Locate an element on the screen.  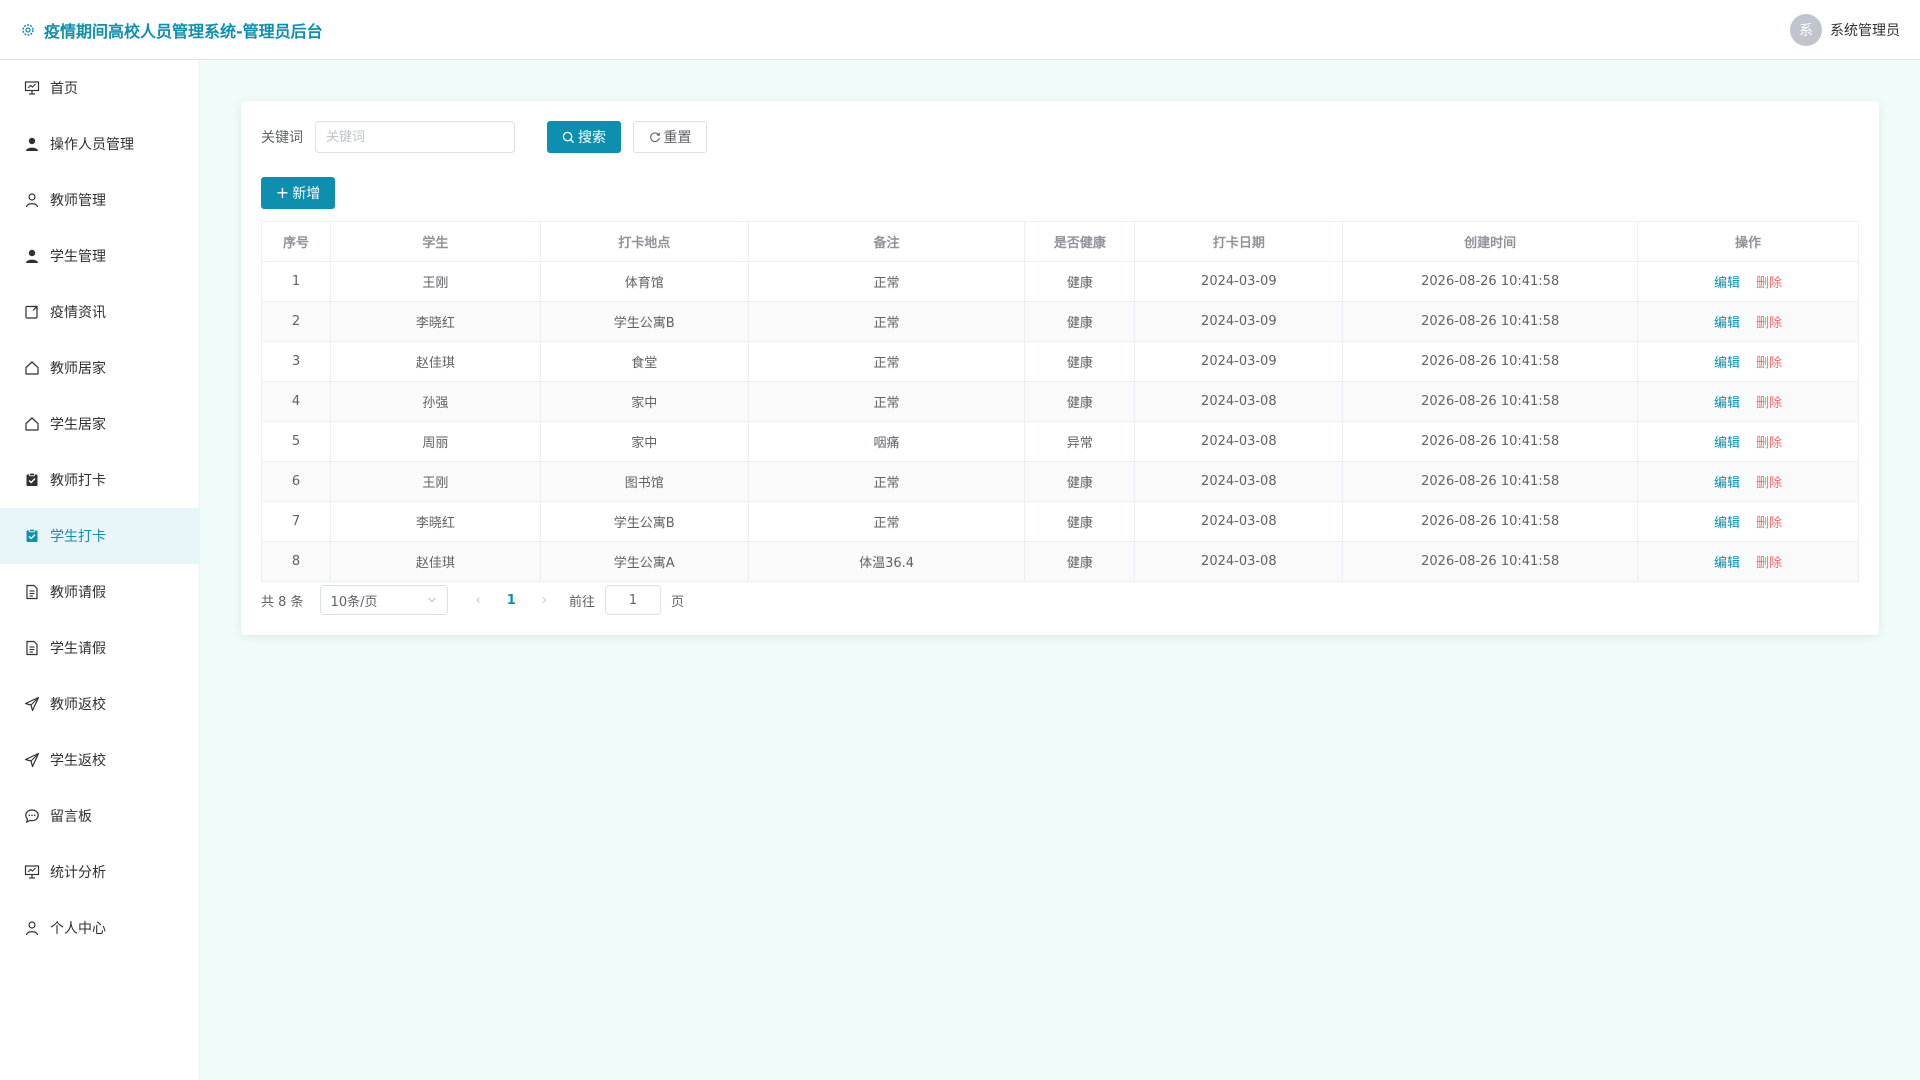
sidebar-item-10: 学生请假 is located at coordinates (99, 648).